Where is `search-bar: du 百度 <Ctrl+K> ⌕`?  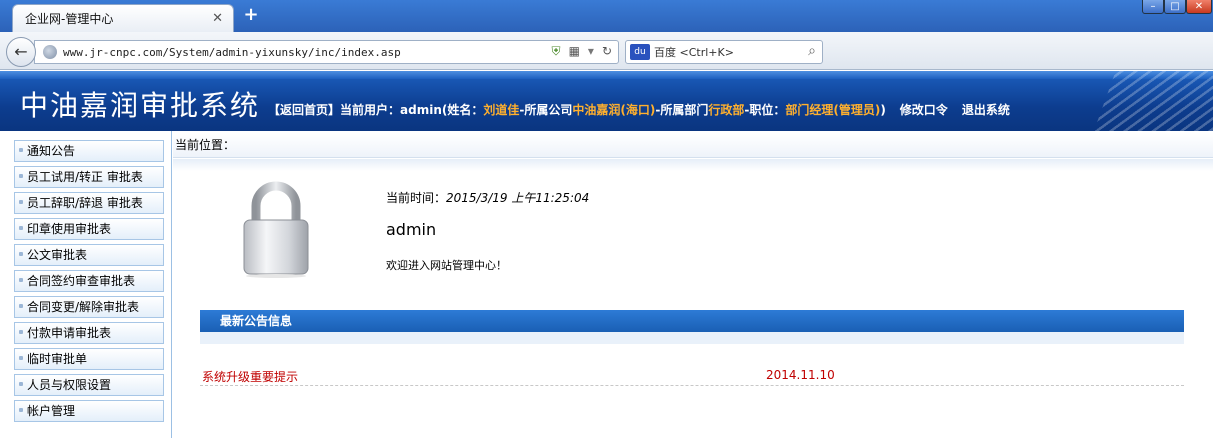
search-bar: du 百度 <Ctrl+K> ⌕ is located at coordinates (724, 52).